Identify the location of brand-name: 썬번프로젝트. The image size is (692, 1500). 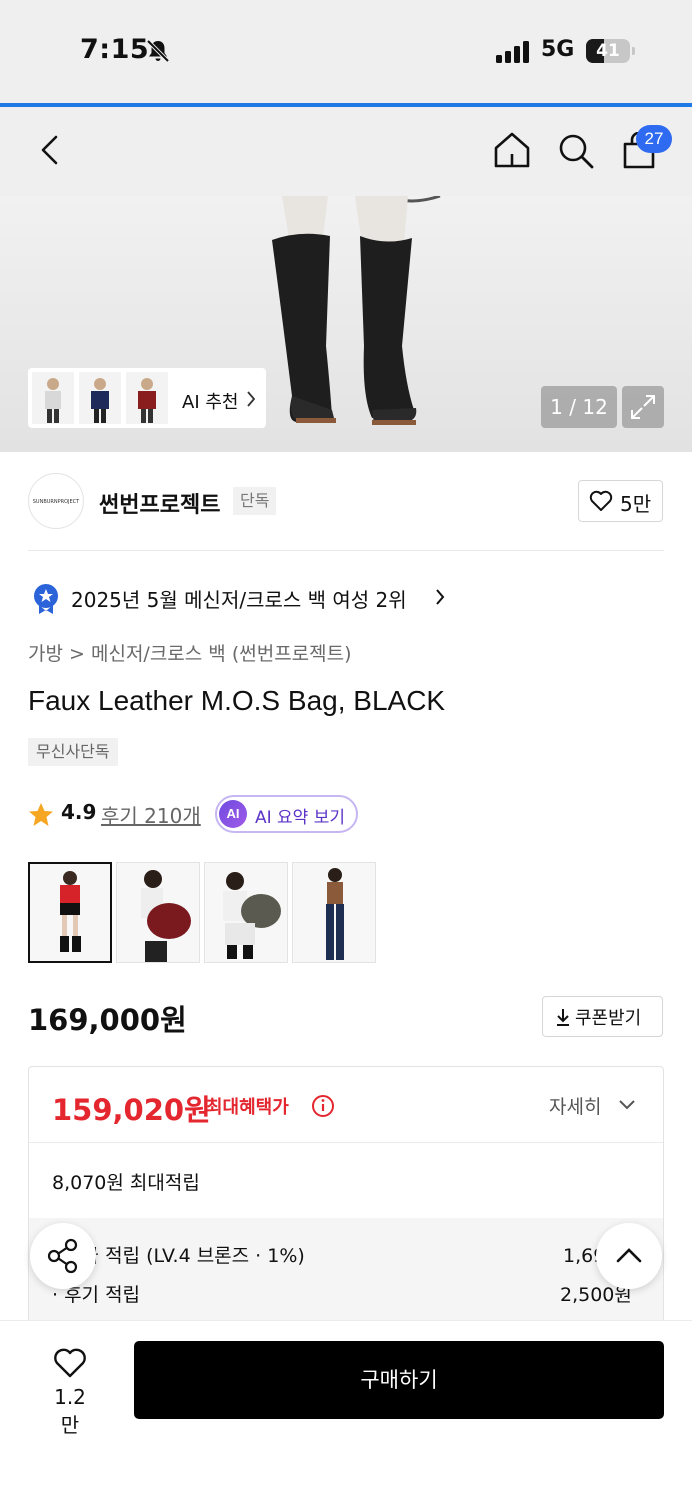
(159, 503).